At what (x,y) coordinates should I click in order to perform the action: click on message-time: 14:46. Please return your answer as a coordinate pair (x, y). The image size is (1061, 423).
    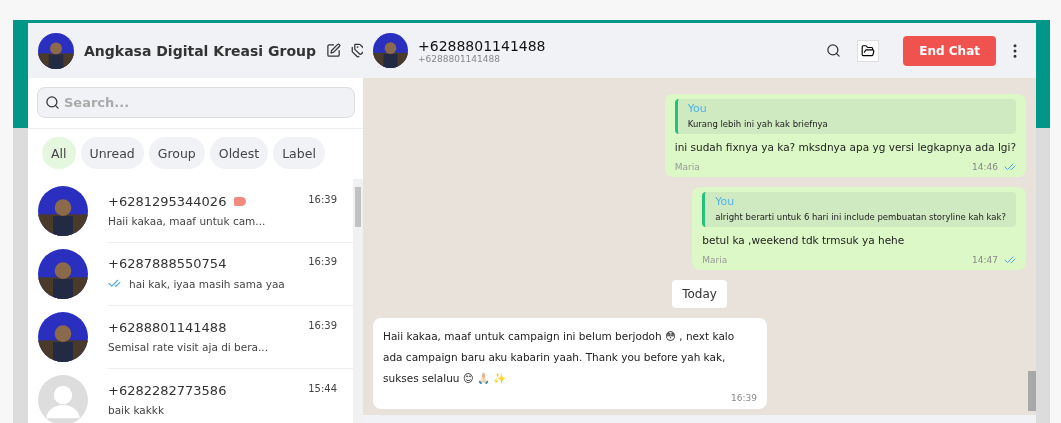
    Looking at the image, I should click on (985, 167).